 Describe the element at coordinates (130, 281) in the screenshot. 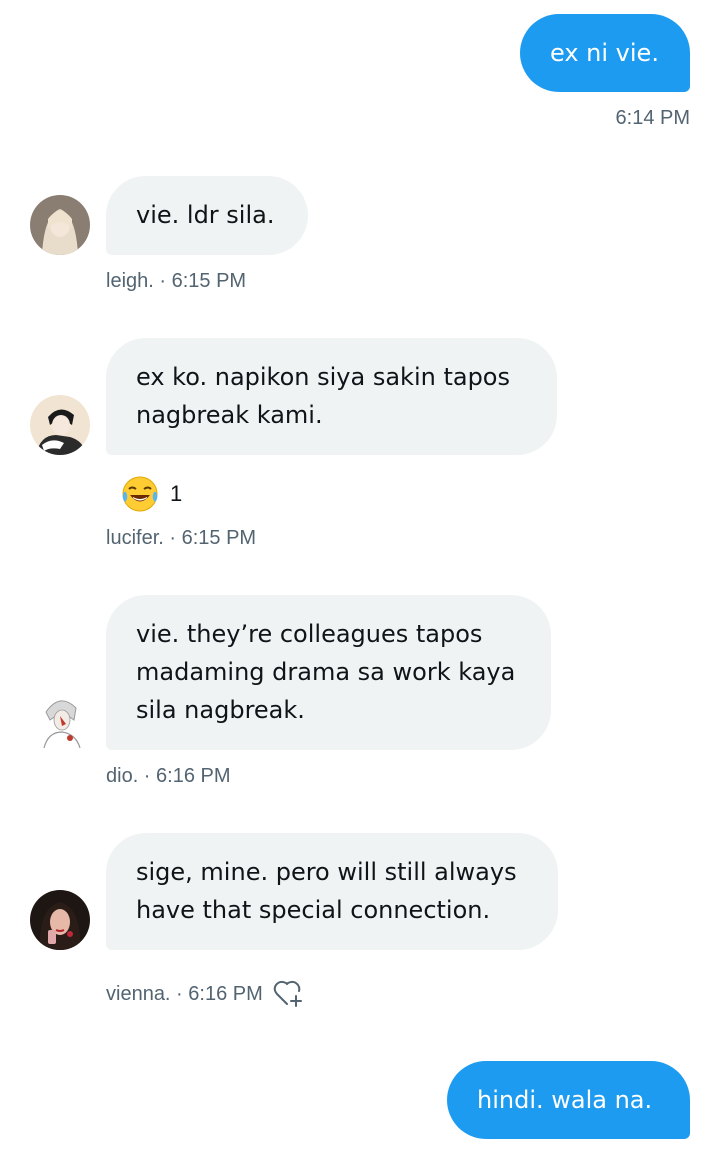

I see `sender-name: leigh.` at that location.